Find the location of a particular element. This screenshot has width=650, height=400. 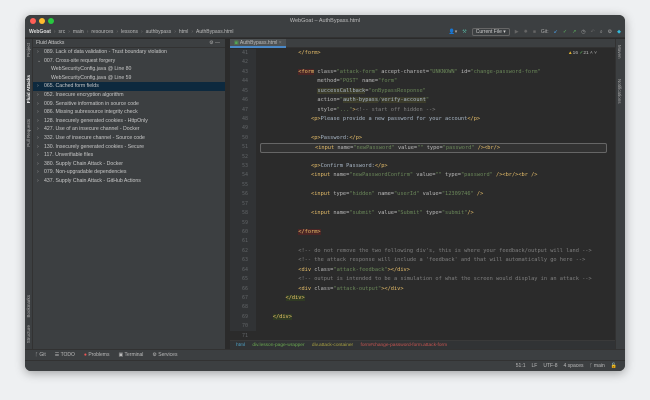

chevron-down-icon: ⌄ is located at coordinates (40, 61).